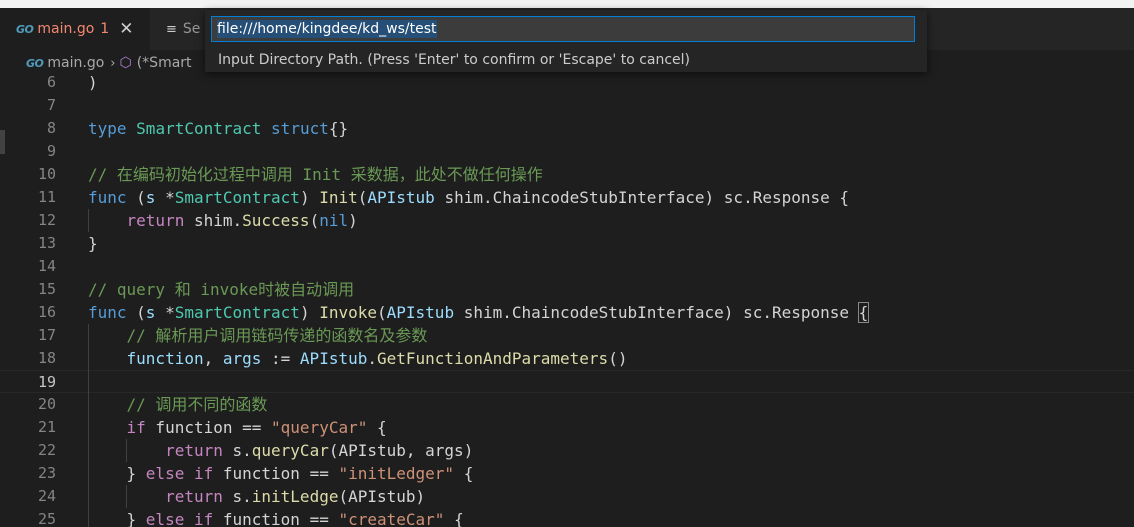  What do you see at coordinates (567, 266) in the screenshot?
I see `code-line: 14` at bounding box center [567, 266].